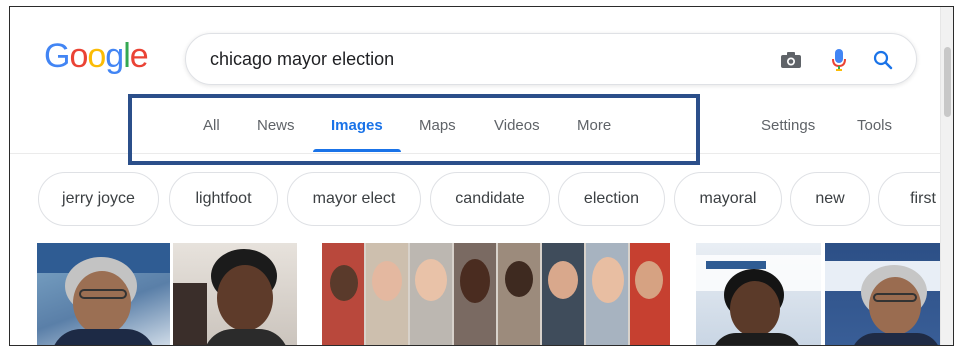 The image size is (960, 350). Describe the element at coordinates (788, 125) in the screenshot. I see `tab-settings: Settings` at that location.